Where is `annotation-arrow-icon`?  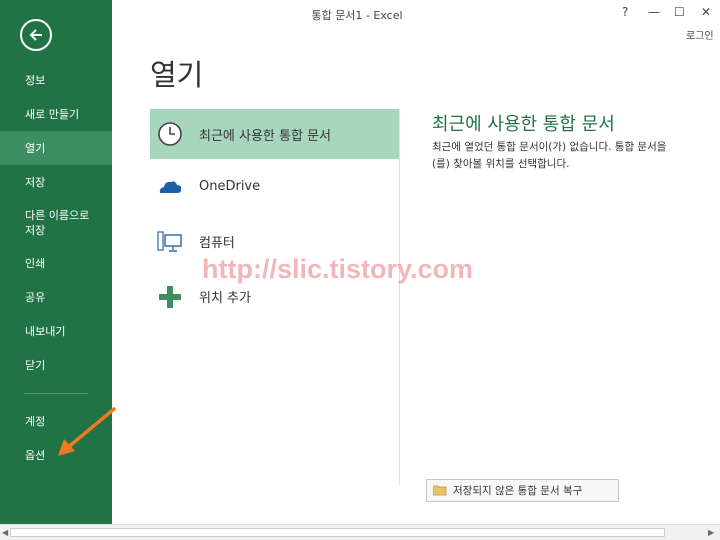 annotation-arrow-icon is located at coordinates (87, 431).